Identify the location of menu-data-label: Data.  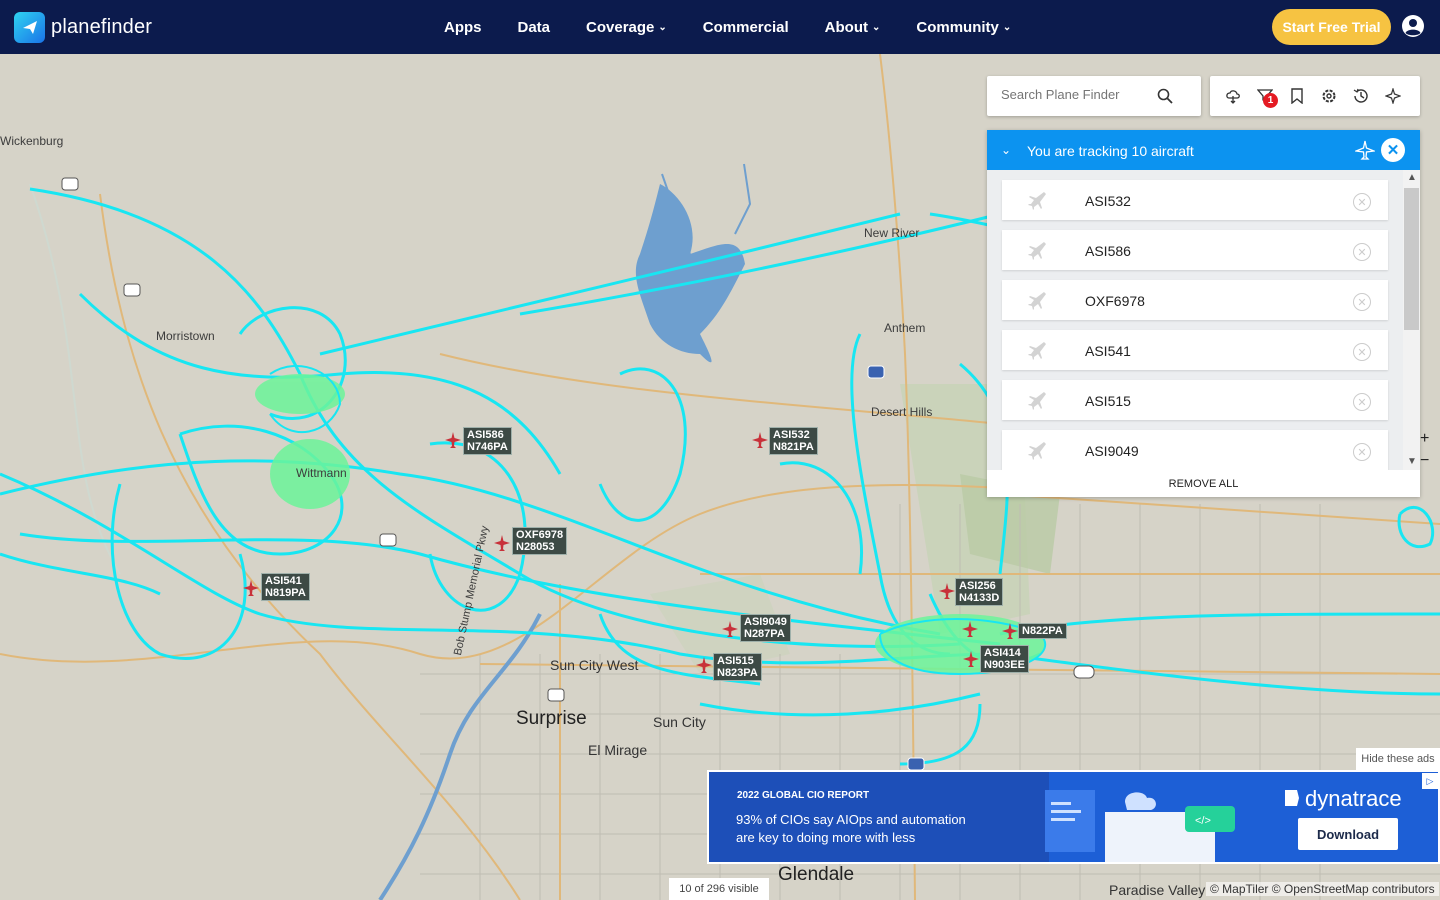
(534, 27).